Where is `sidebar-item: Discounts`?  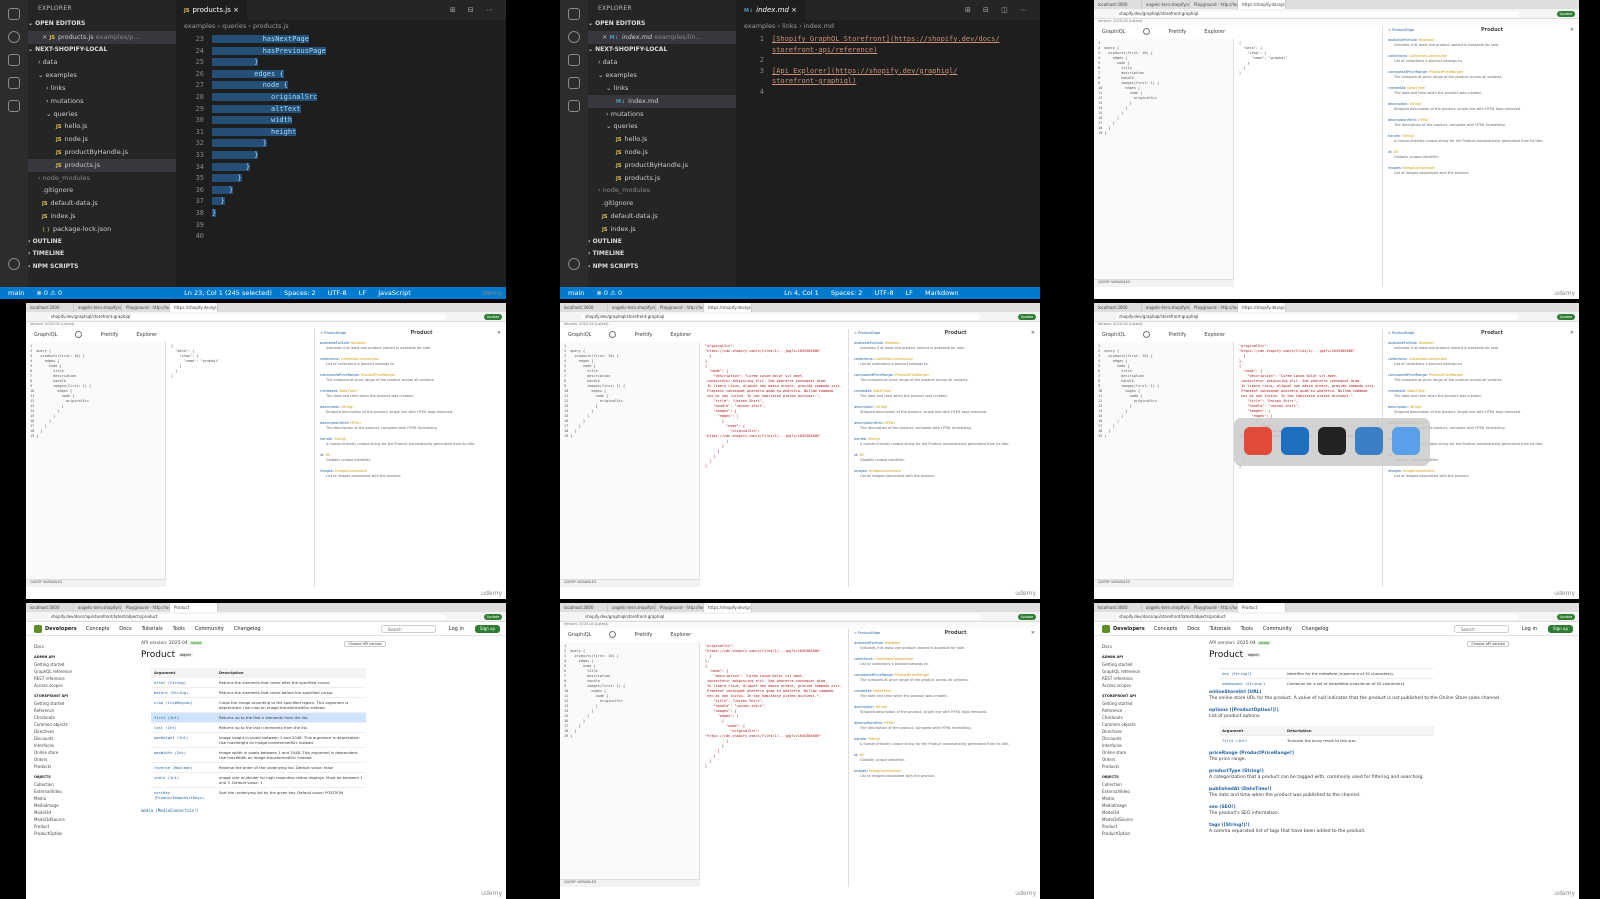 sidebar-item: Discounts is located at coordinates (76, 738).